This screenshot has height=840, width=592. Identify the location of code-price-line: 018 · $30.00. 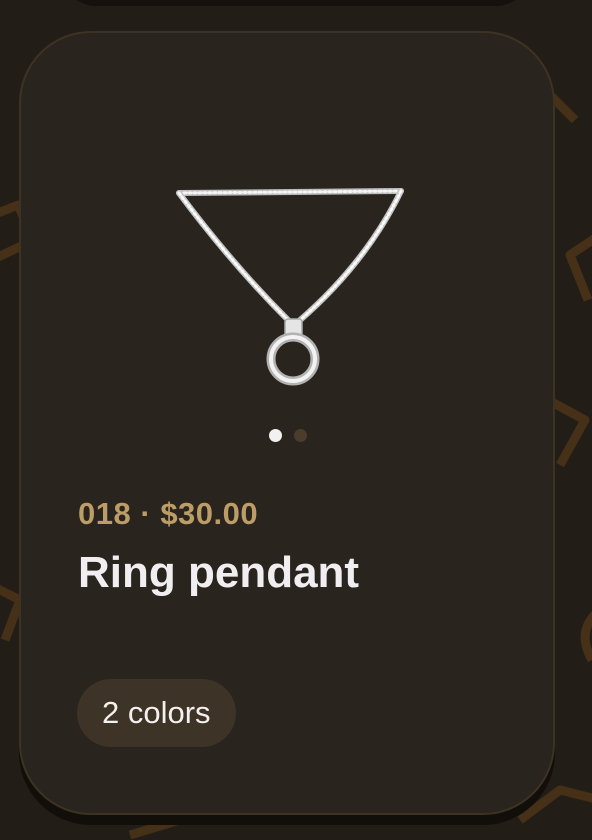
(168, 514).